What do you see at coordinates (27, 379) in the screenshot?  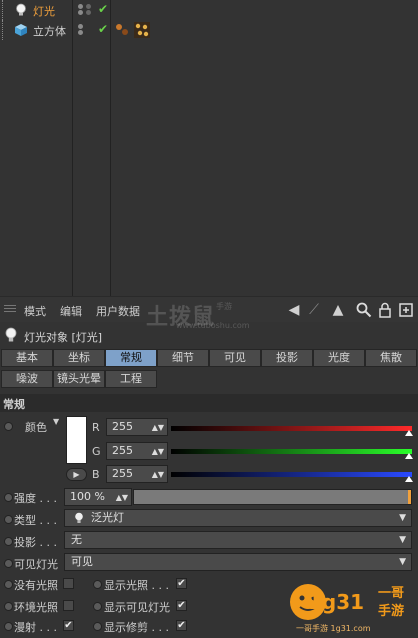 I see `tab-noise: 噪波` at bounding box center [27, 379].